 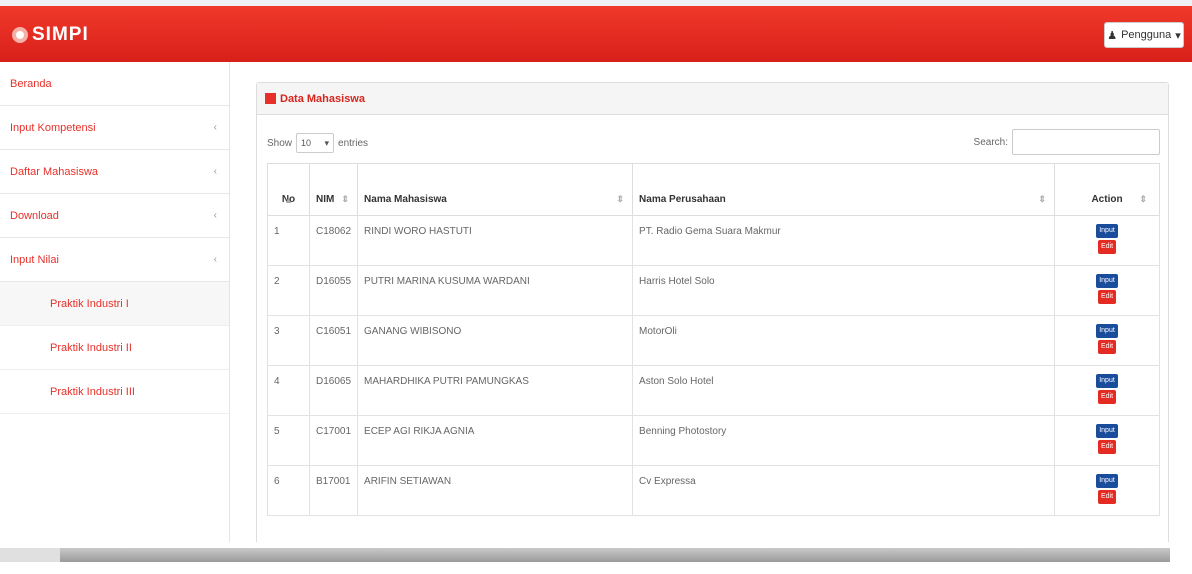 What do you see at coordinates (844, 340) in the screenshot?
I see `cell-perusahaan: MotorOli` at bounding box center [844, 340].